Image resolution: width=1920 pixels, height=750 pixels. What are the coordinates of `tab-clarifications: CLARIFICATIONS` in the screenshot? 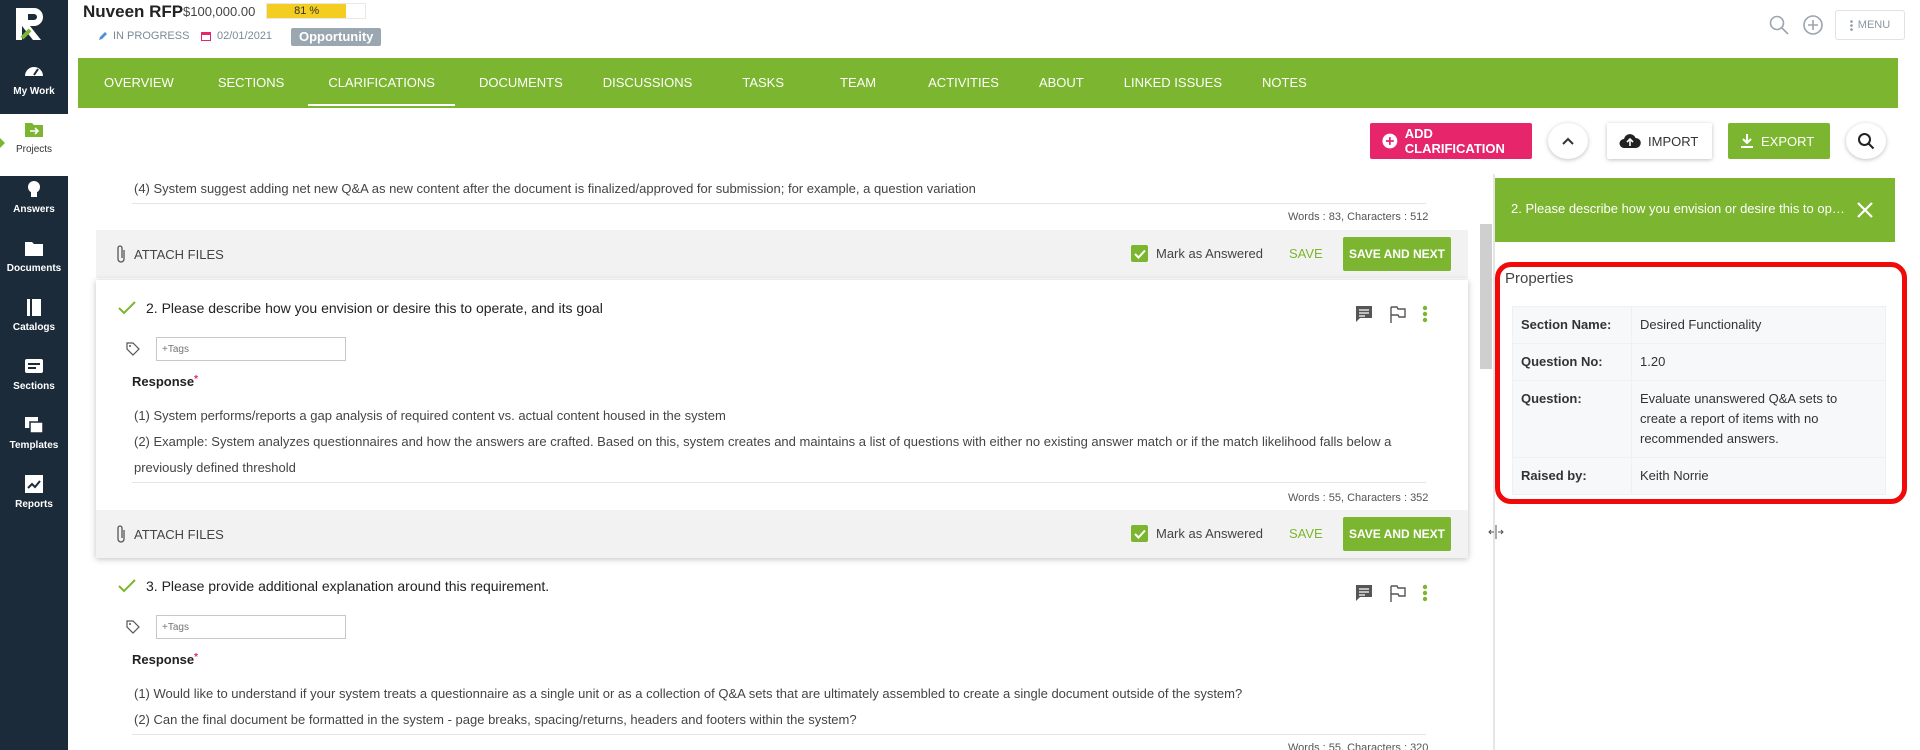 It's located at (381, 83).